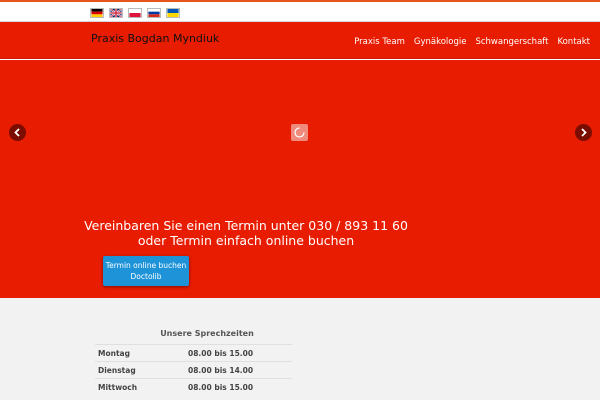  I want to click on chevron-left-icon, so click(17, 132).